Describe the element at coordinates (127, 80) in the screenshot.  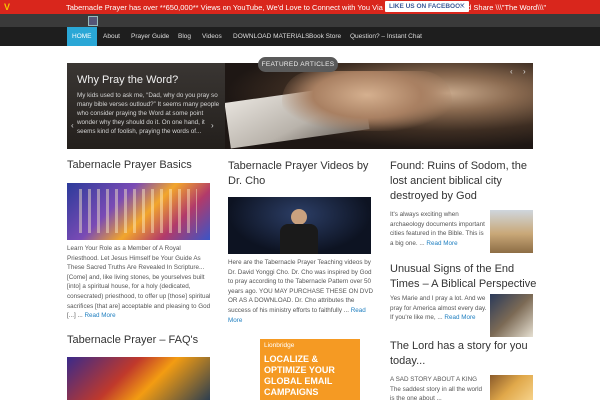
I see `featured-title: Why Pray the Word?` at that location.